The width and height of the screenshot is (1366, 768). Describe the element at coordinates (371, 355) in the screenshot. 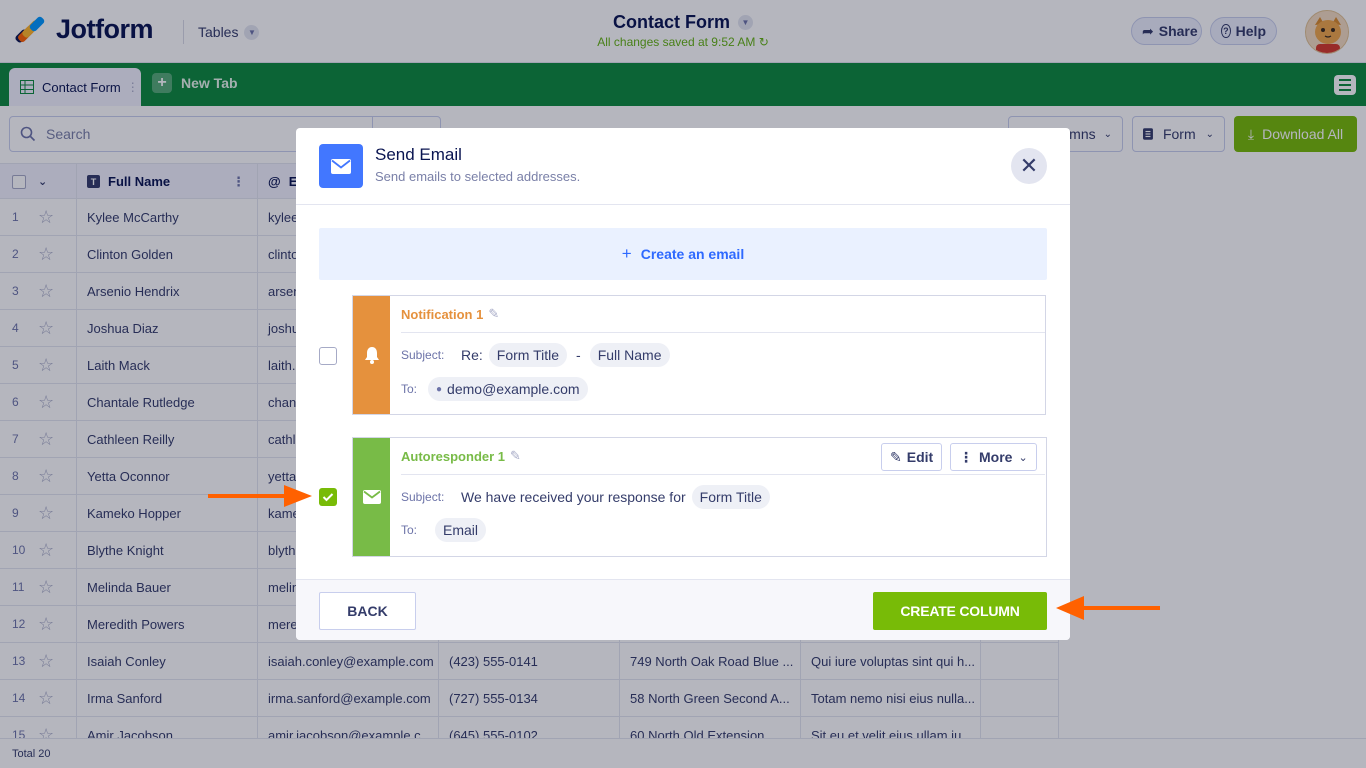

I see `bell-icon` at that location.